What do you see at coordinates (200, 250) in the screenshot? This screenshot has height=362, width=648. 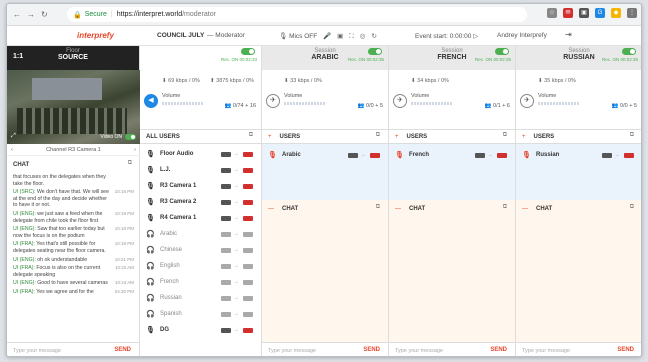 I see `user-row: 🎧 Chinese →` at bounding box center [200, 250].